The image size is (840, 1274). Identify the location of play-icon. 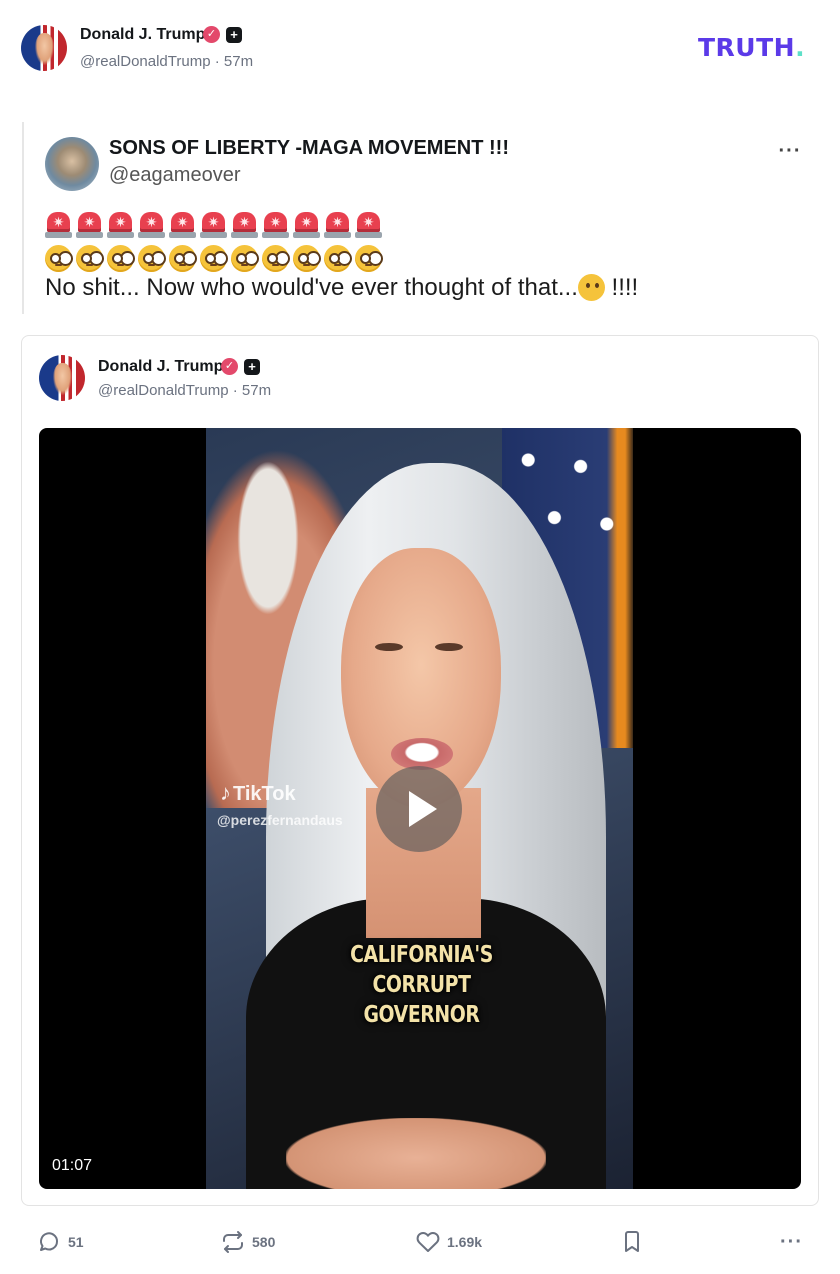
(419, 809).